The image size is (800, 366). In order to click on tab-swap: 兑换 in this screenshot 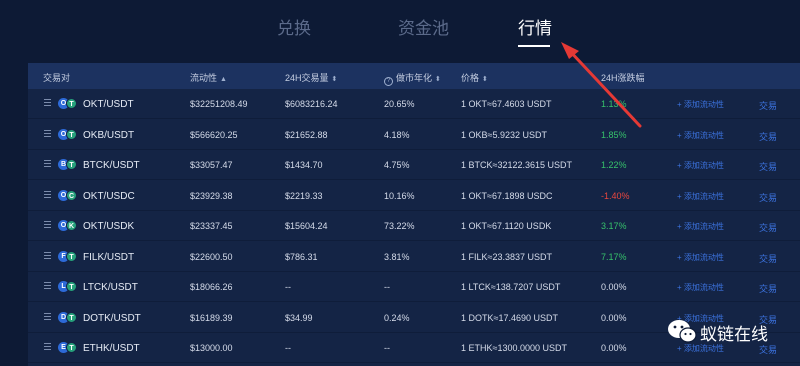, I will do `click(294, 26)`.